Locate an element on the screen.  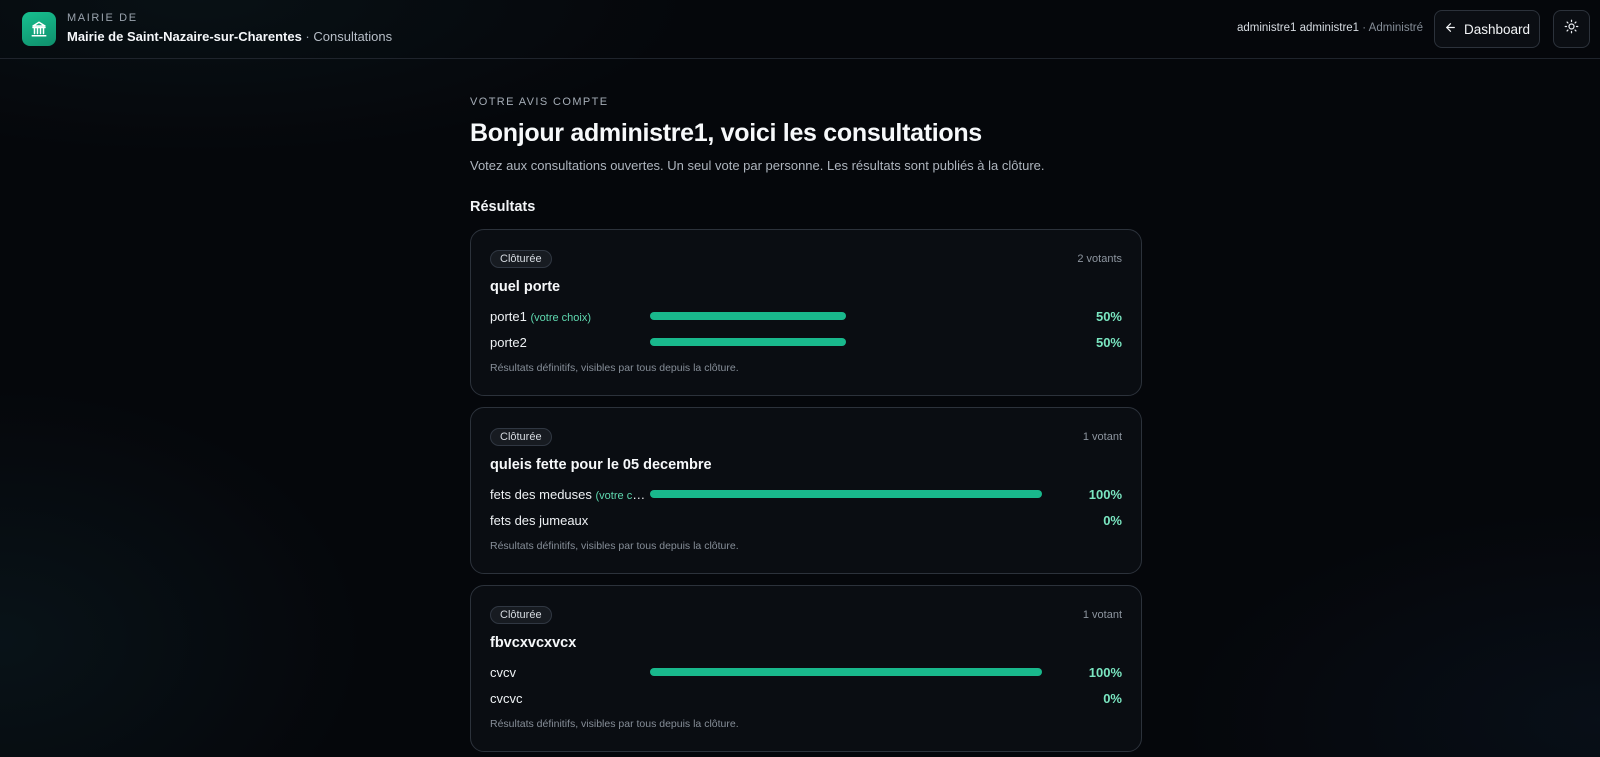
option-label-wrap: fets des jumeaux is located at coordinates (570, 520).